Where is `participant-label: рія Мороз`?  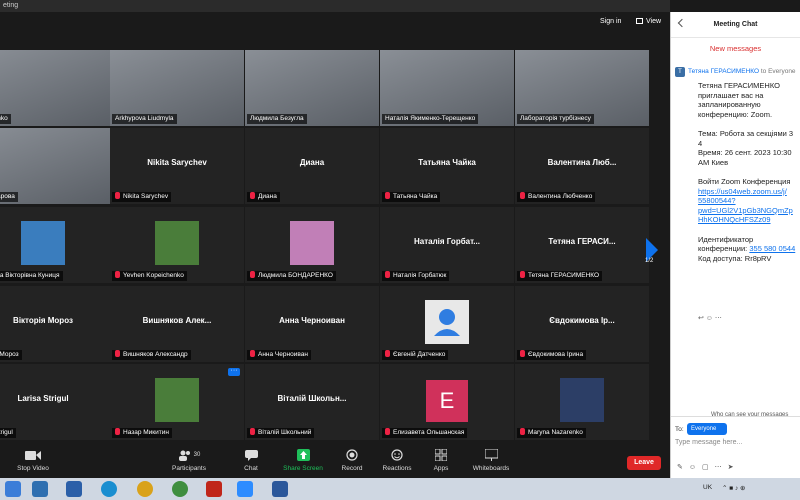 participant-label: рія Мороз is located at coordinates (11, 355).